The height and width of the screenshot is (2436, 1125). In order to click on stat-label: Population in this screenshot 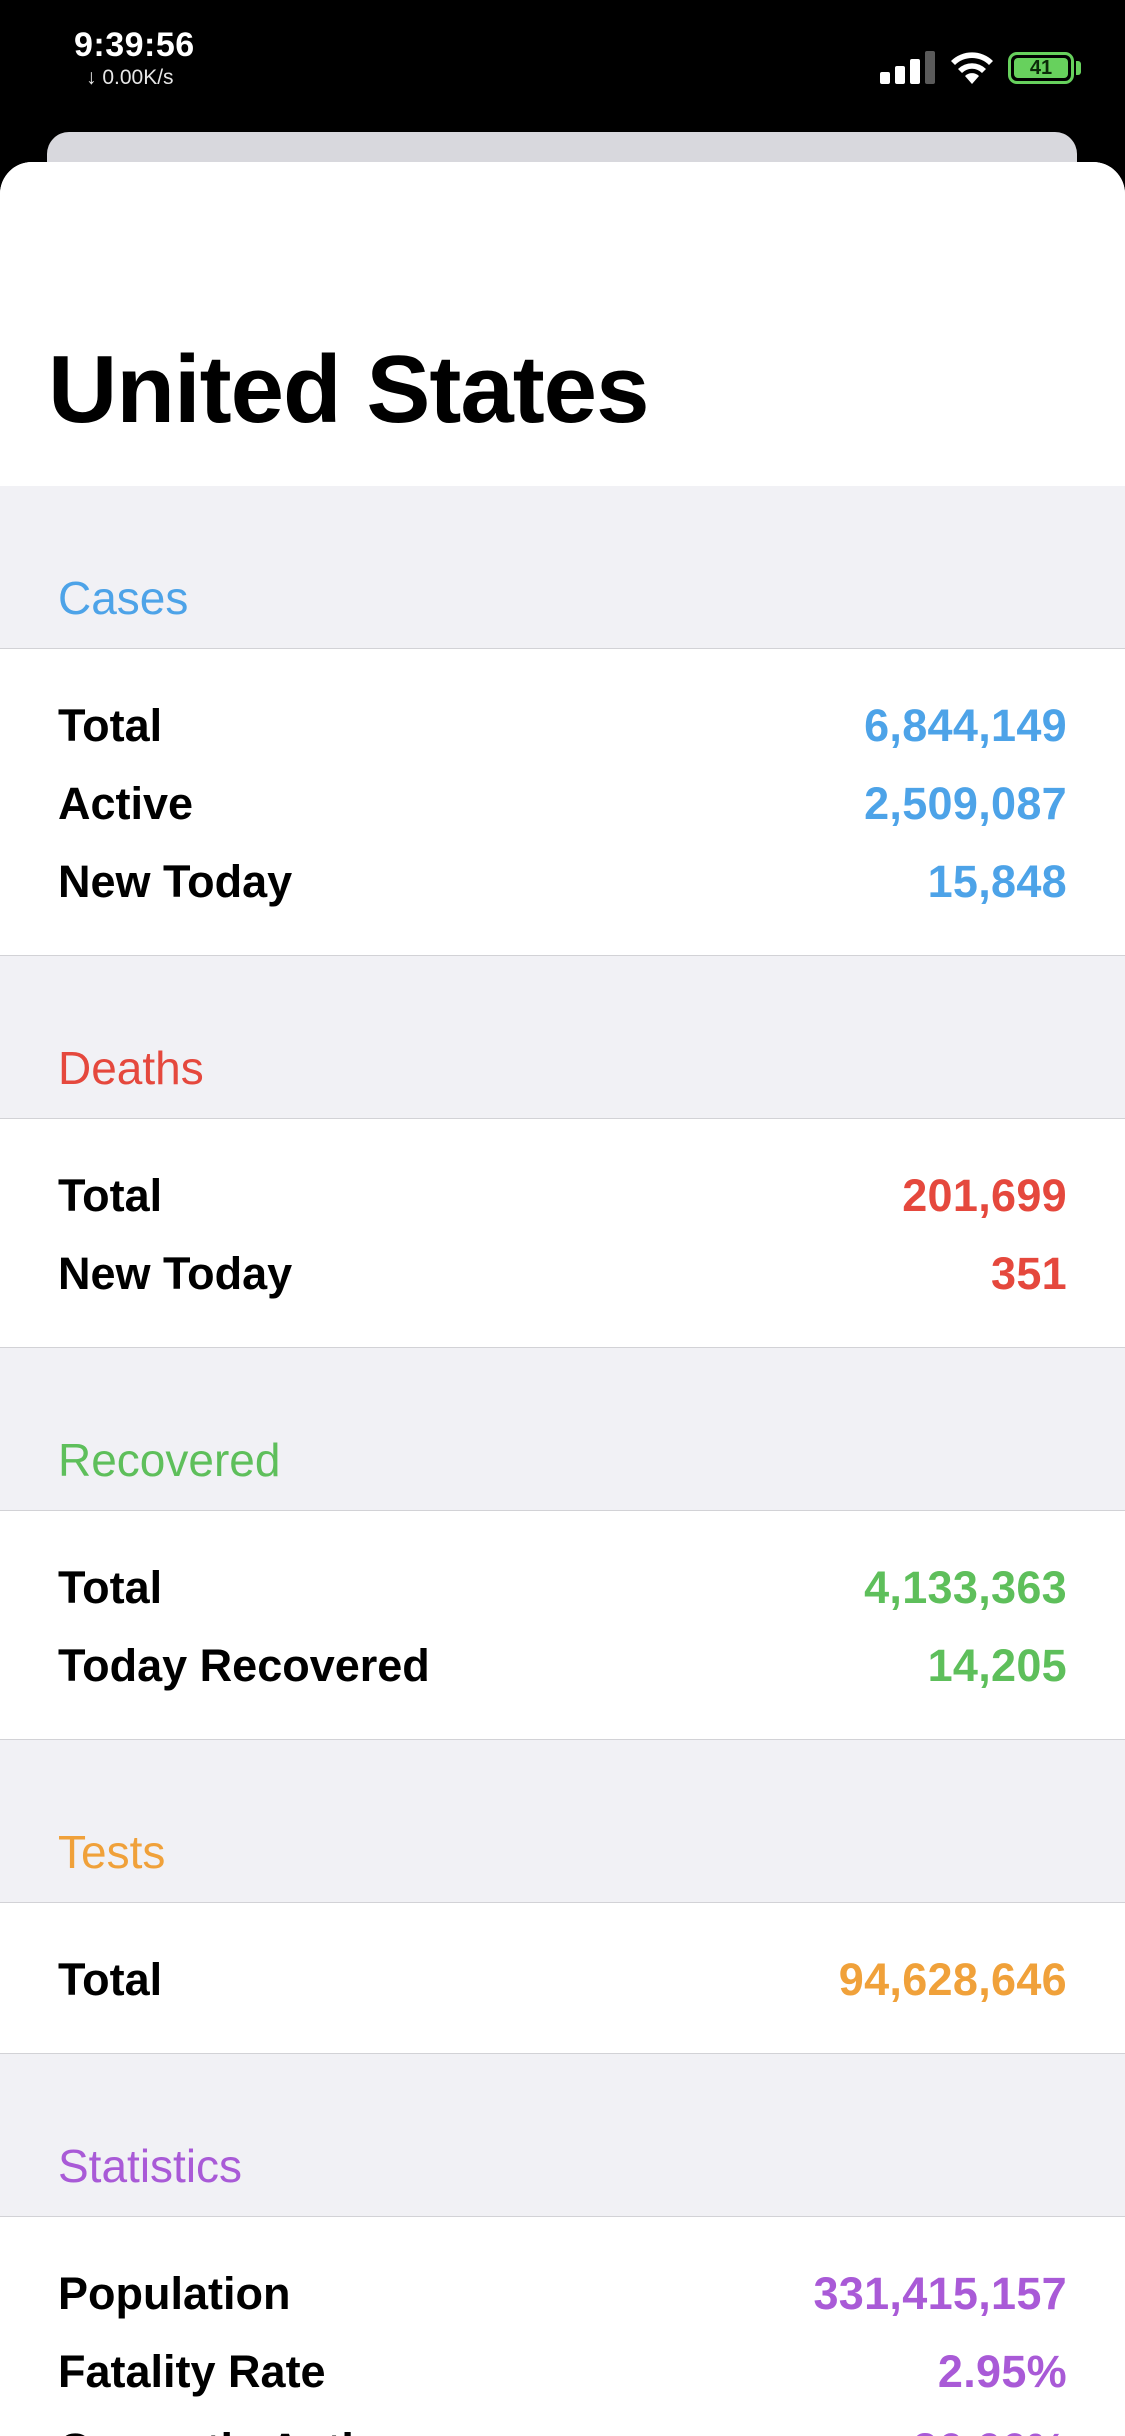, I will do `click(174, 2293)`.